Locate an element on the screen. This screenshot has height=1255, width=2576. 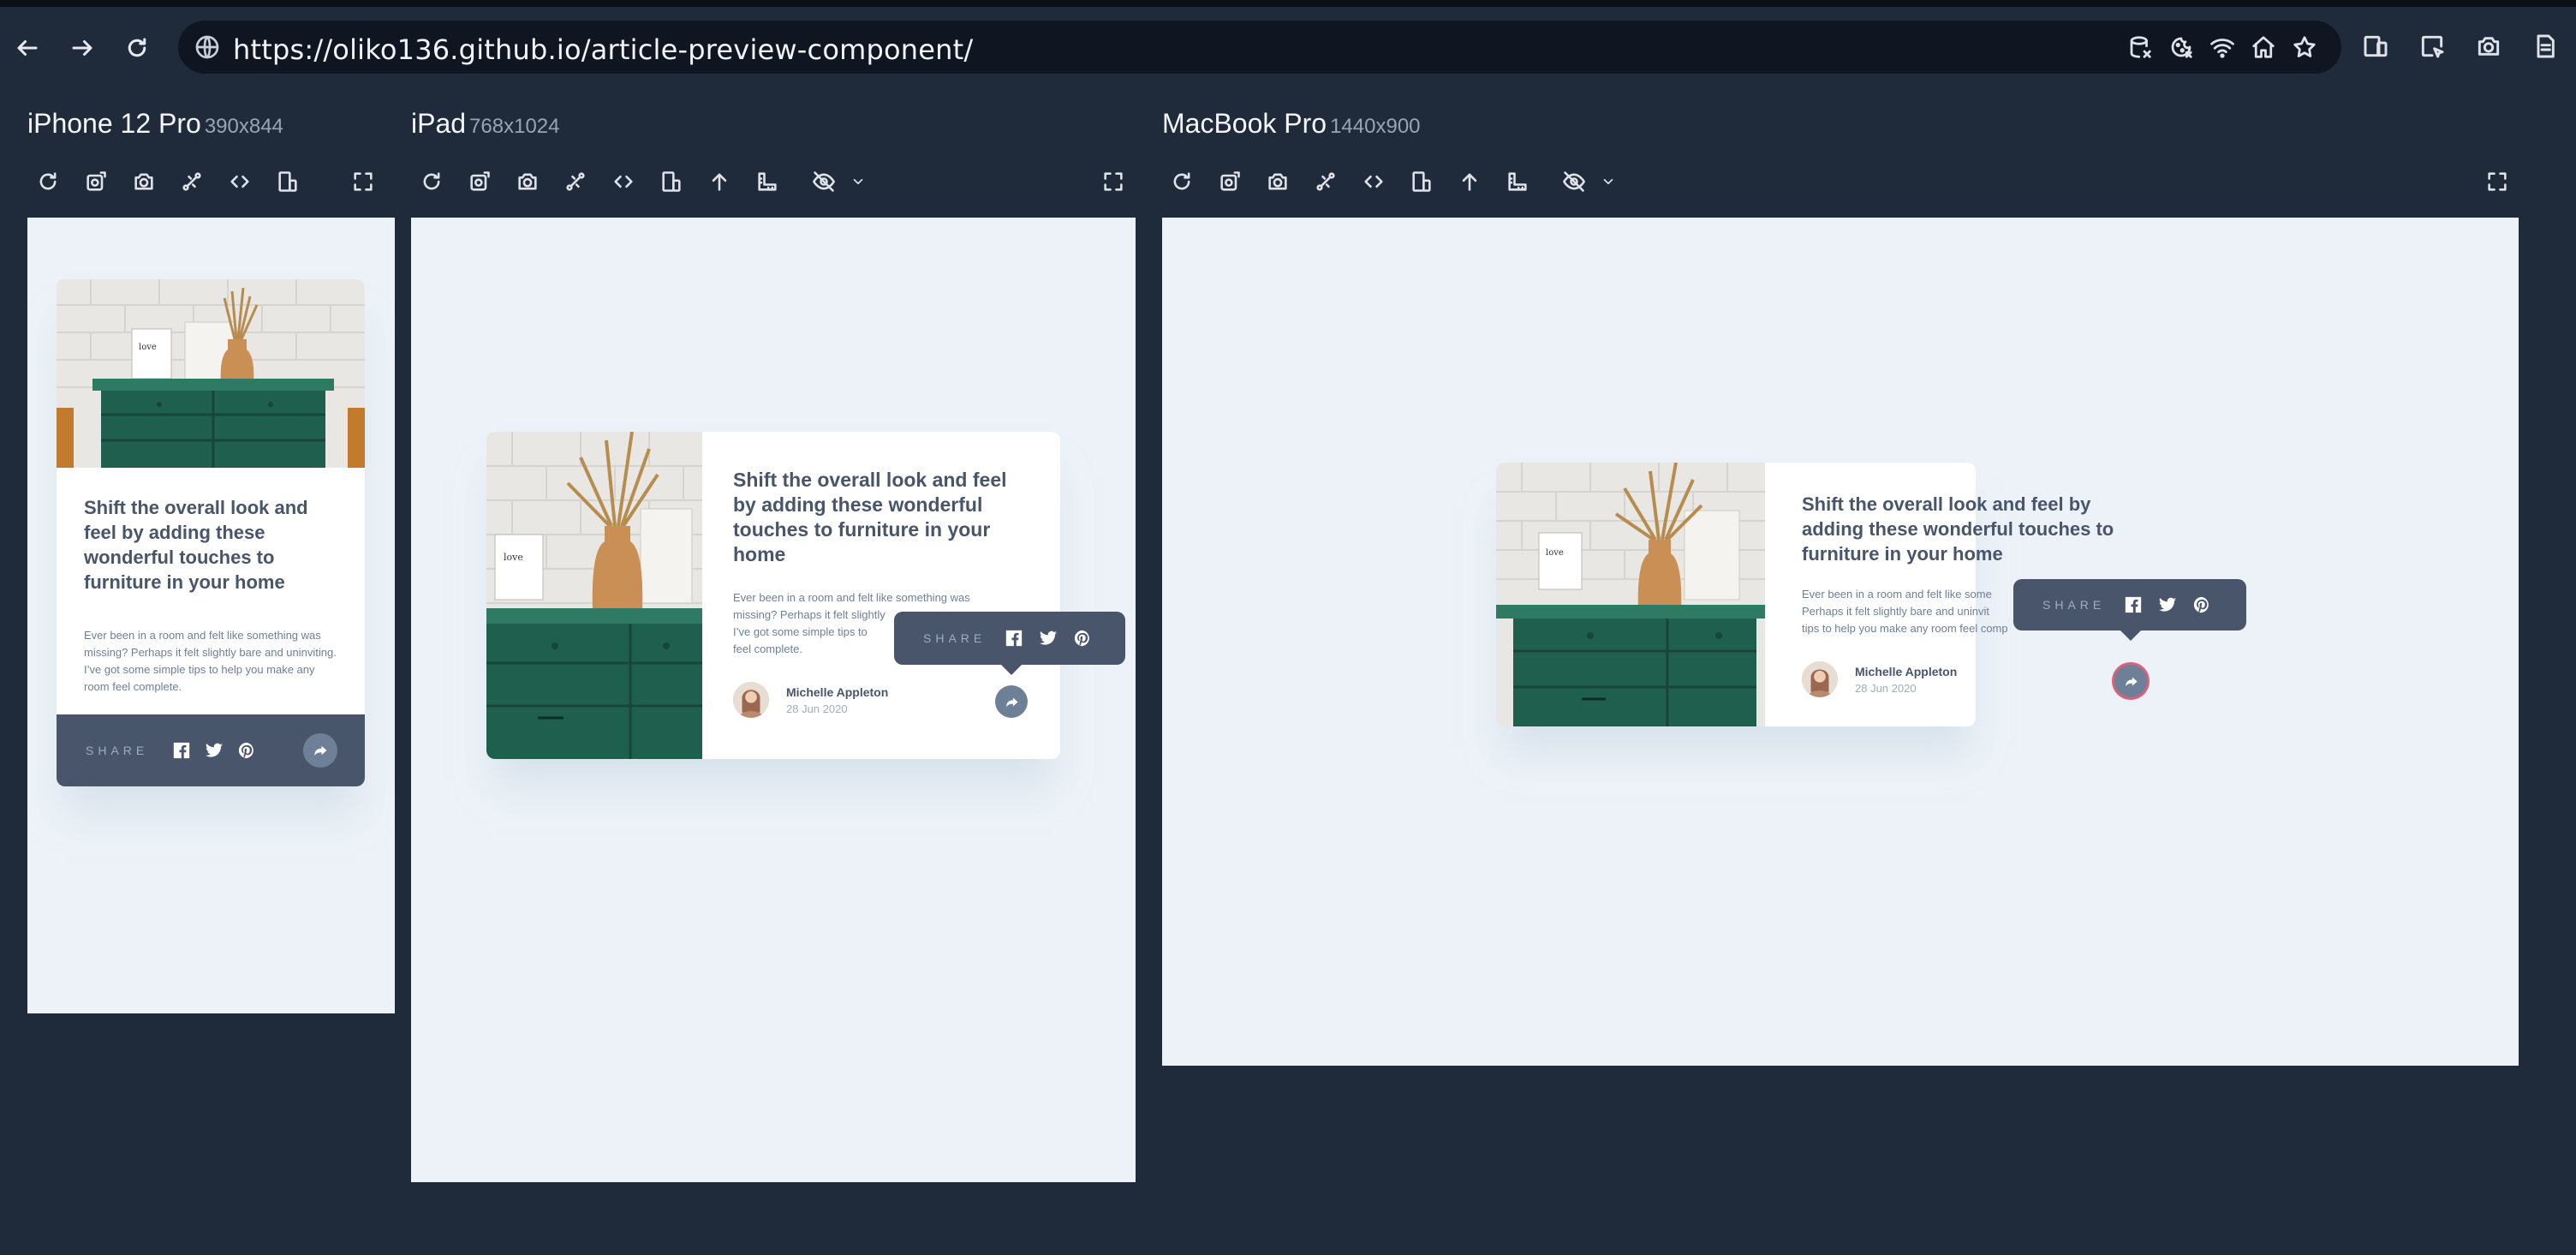
wifi-icon is located at coordinates (2223, 47).